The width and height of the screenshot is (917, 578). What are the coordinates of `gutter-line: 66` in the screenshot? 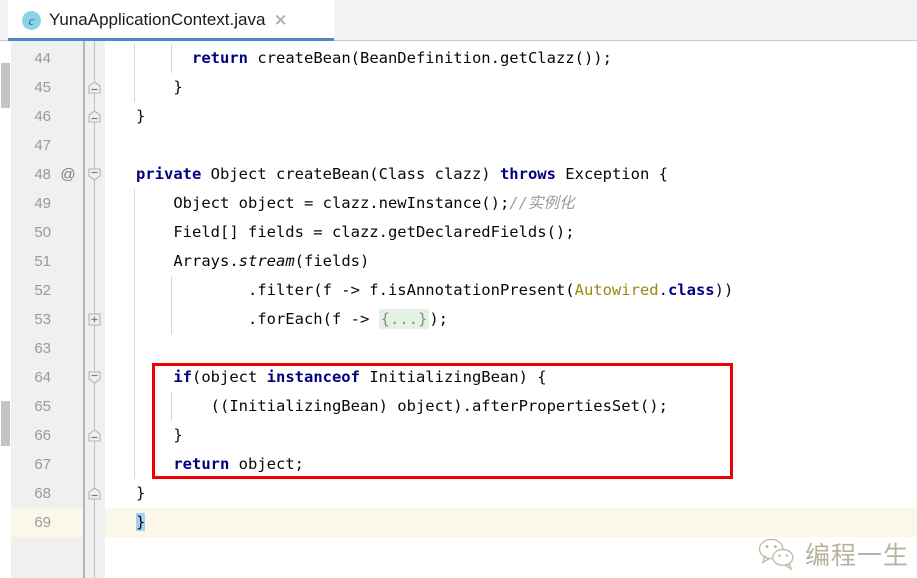 It's located at (47, 435).